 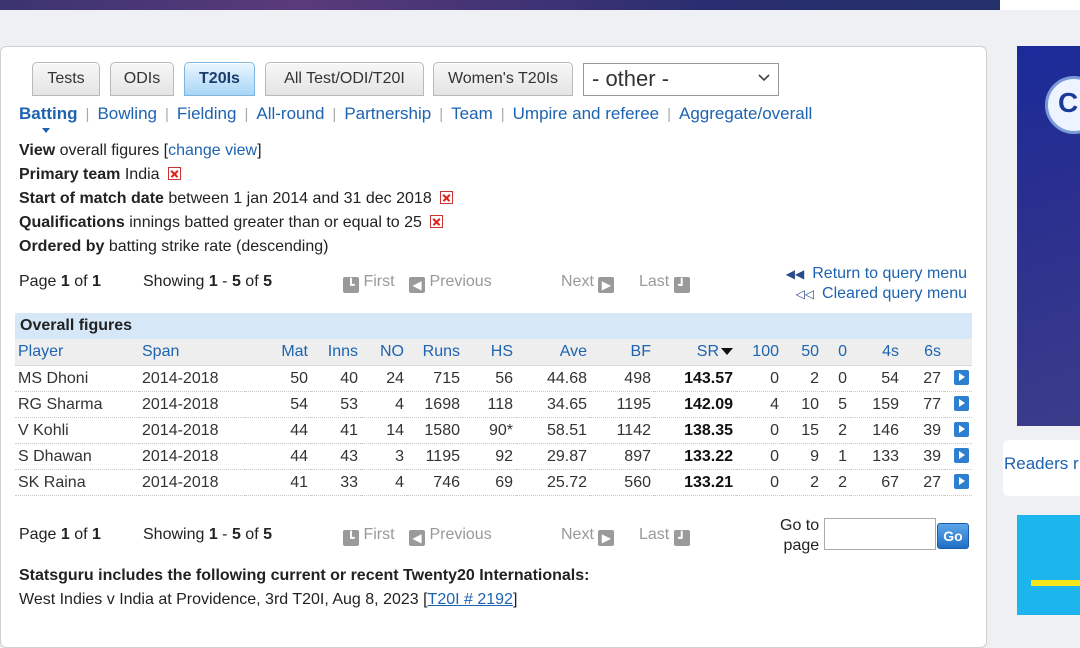 I want to click on stat-cell: 0, so click(x=759, y=456).